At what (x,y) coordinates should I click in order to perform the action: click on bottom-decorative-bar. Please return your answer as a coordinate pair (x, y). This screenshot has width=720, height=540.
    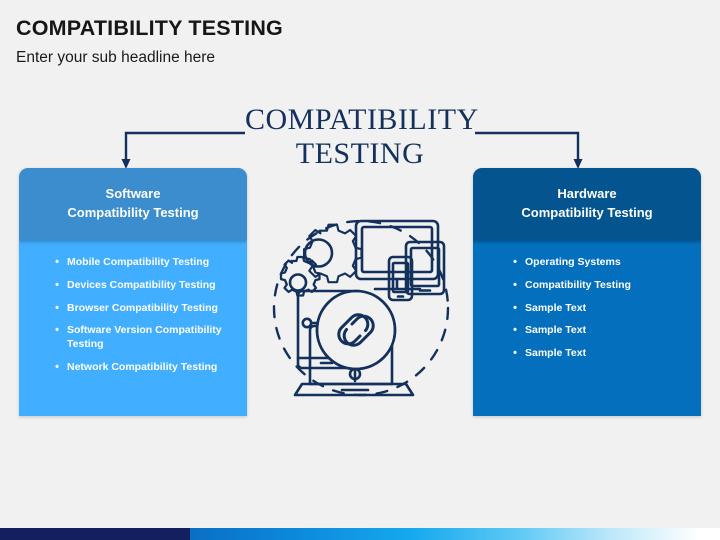
    Looking at the image, I should click on (360, 534).